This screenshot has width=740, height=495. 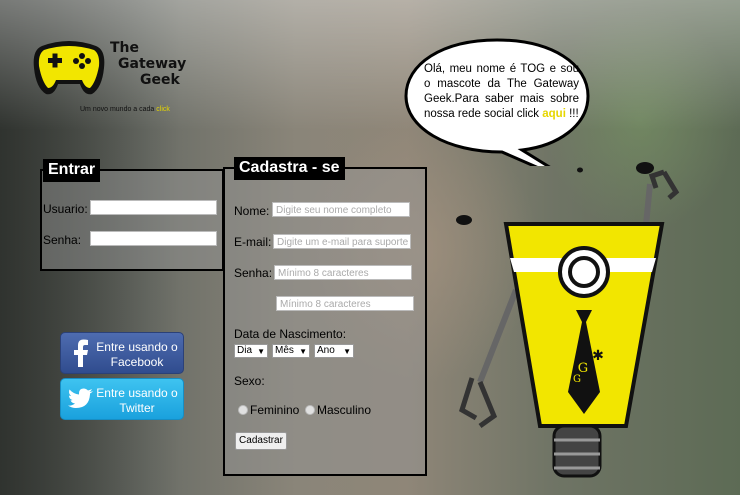 What do you see at coordinates (341, 209) in the screenshot?
I see `name-input: Digite seu nome completo` at bounding box center [341, 209].